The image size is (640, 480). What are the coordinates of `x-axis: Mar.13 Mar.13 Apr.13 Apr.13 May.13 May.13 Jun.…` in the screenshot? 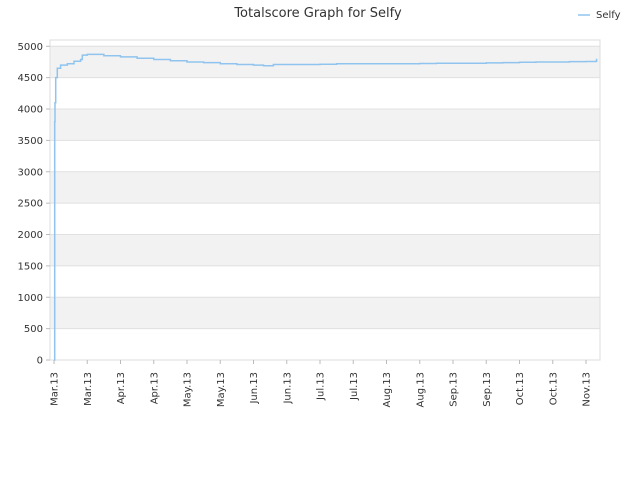 It's located at (321, 383).